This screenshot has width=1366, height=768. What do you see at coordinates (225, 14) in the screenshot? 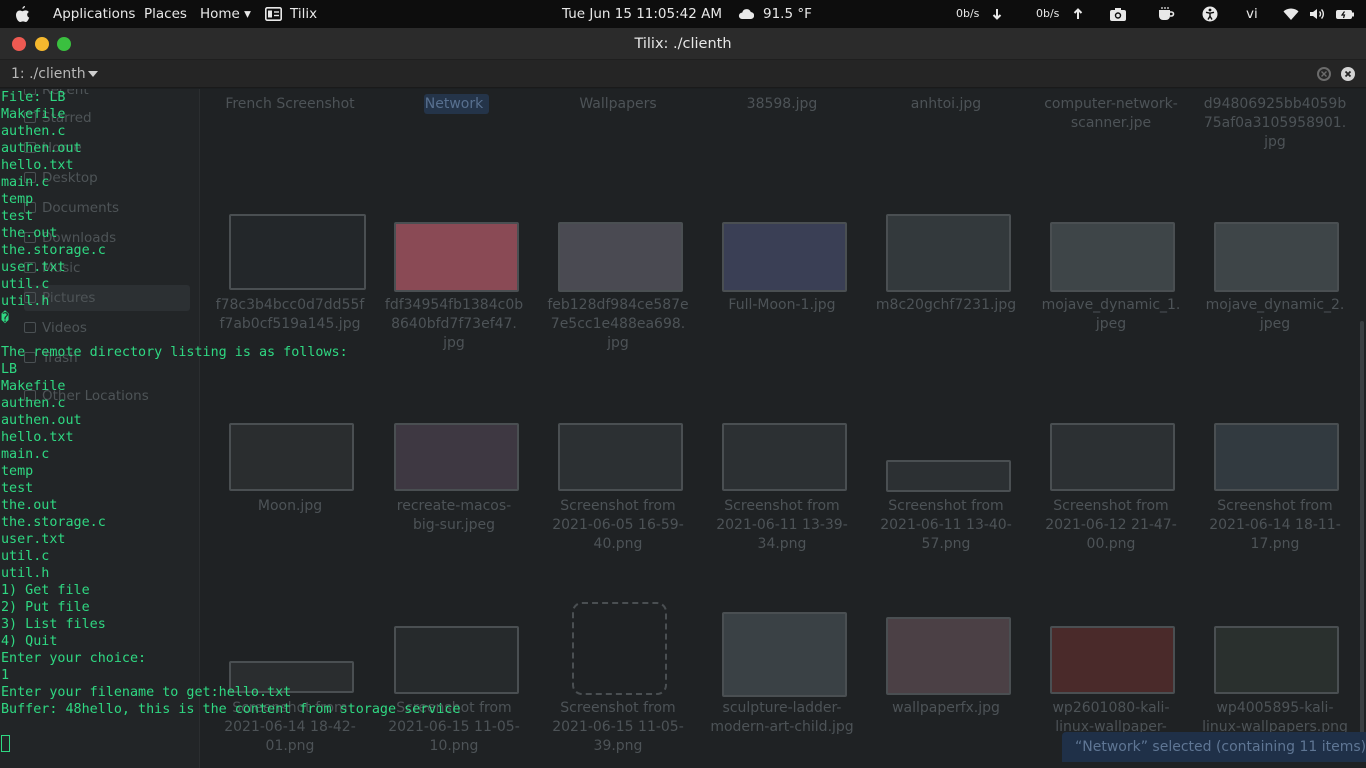
I see `home-menu: Home ▾` at bounding box center [225, 14].